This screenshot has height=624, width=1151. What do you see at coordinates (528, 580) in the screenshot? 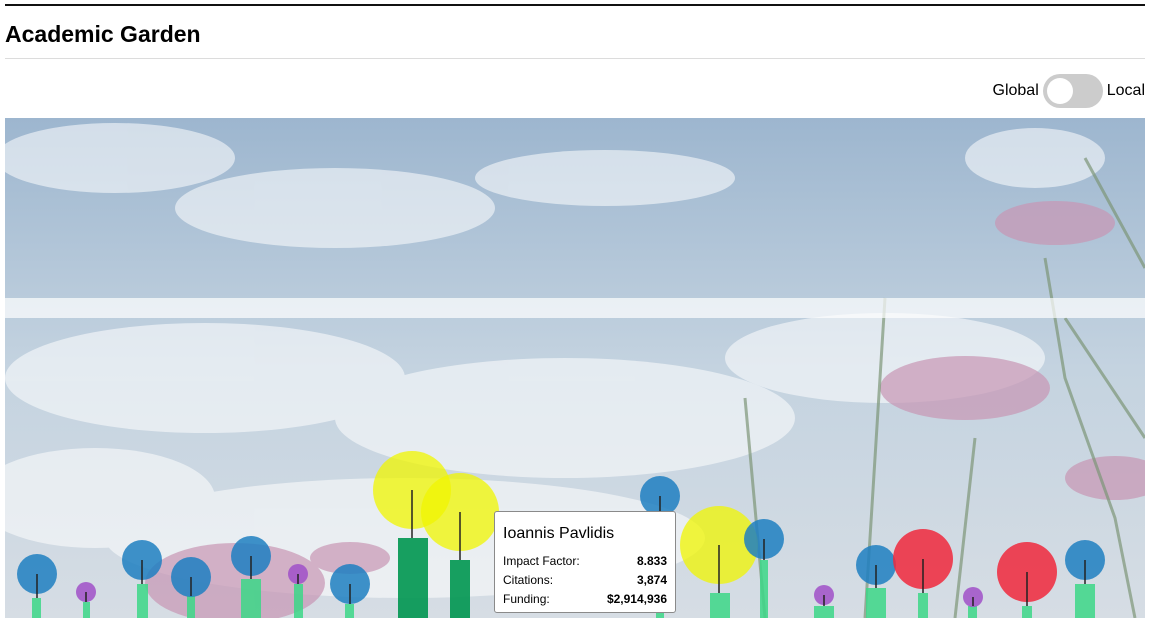
I see `tooltip-label: Citations:` at bounding box center [528, 580].